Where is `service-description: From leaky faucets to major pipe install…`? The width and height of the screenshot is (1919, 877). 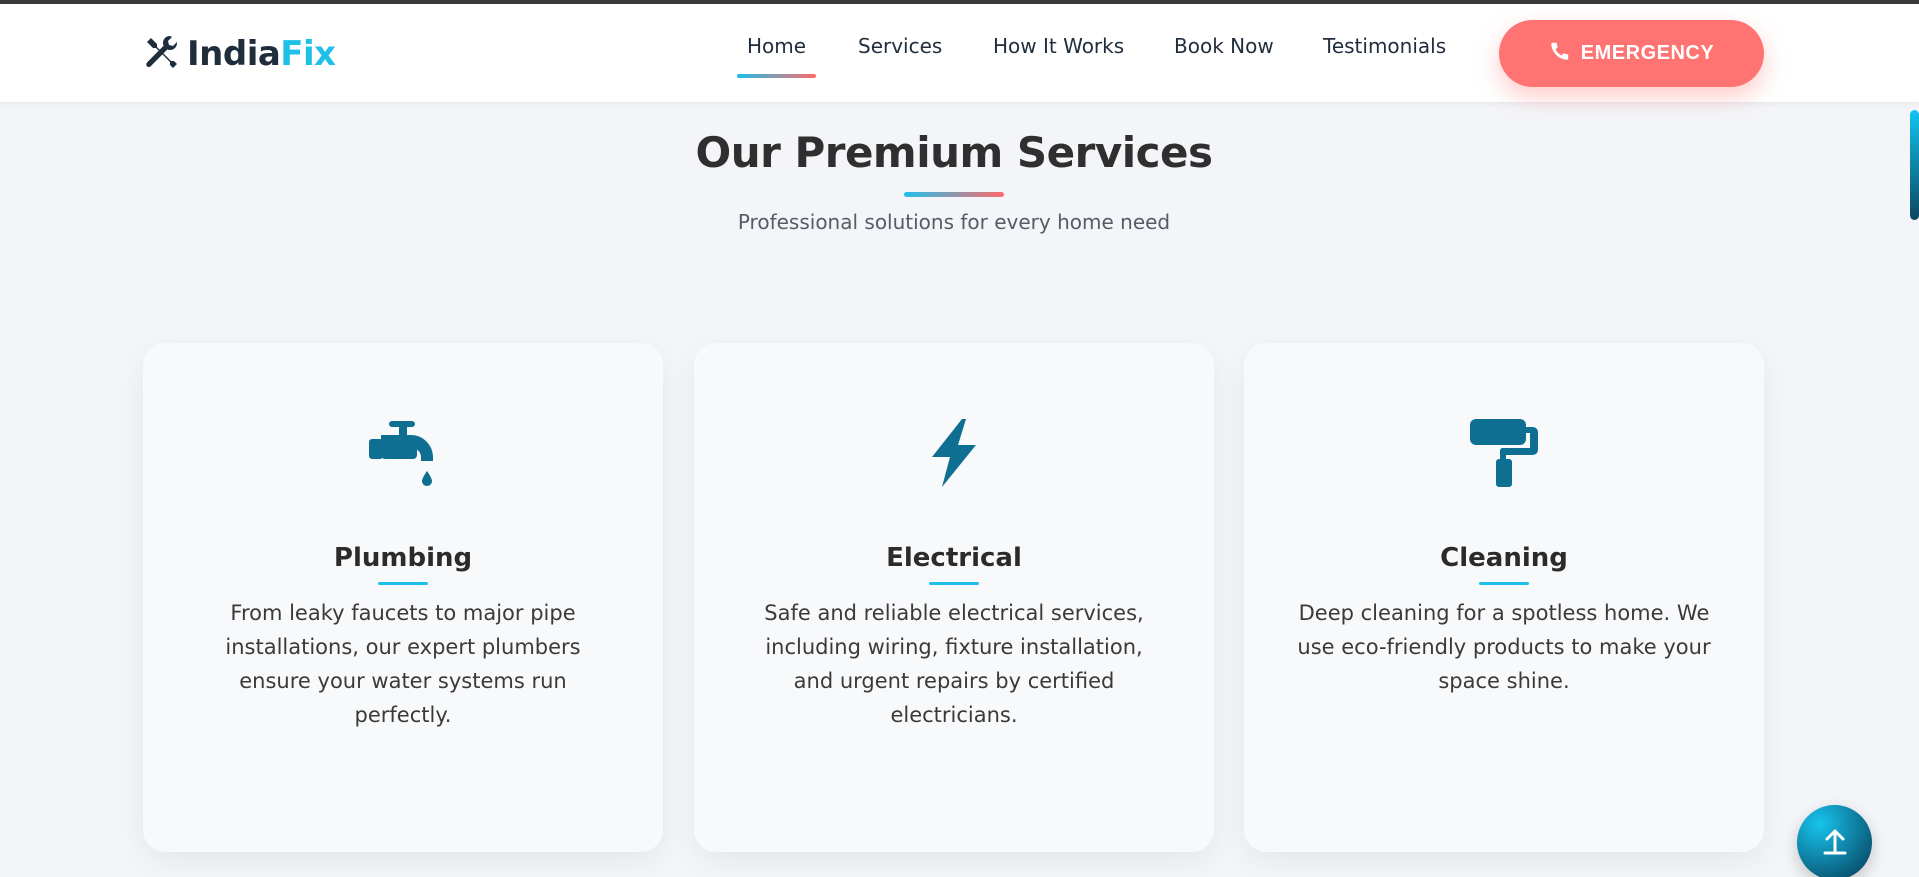
service-description: From leaky faucets to major pipe install… is located at coordinates (403, 664).